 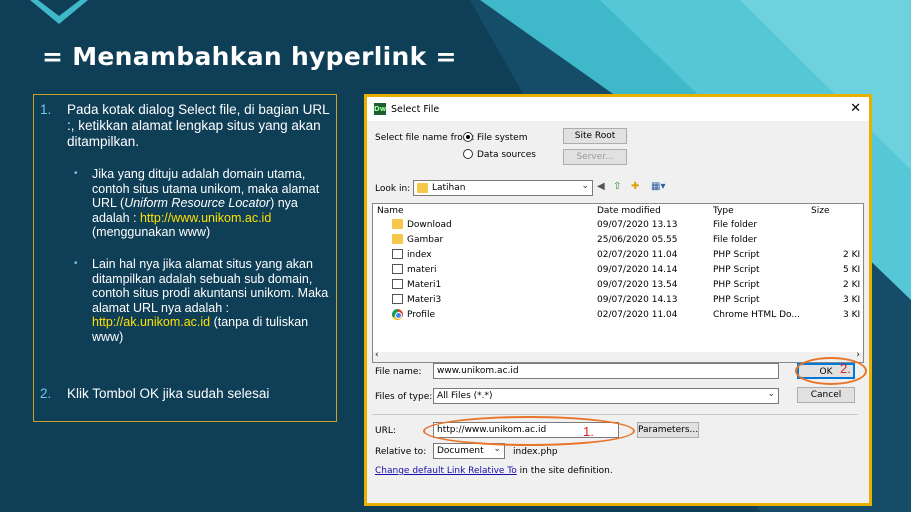 I want to click on site-root-button: Site Root, so click(x=595, y=136).